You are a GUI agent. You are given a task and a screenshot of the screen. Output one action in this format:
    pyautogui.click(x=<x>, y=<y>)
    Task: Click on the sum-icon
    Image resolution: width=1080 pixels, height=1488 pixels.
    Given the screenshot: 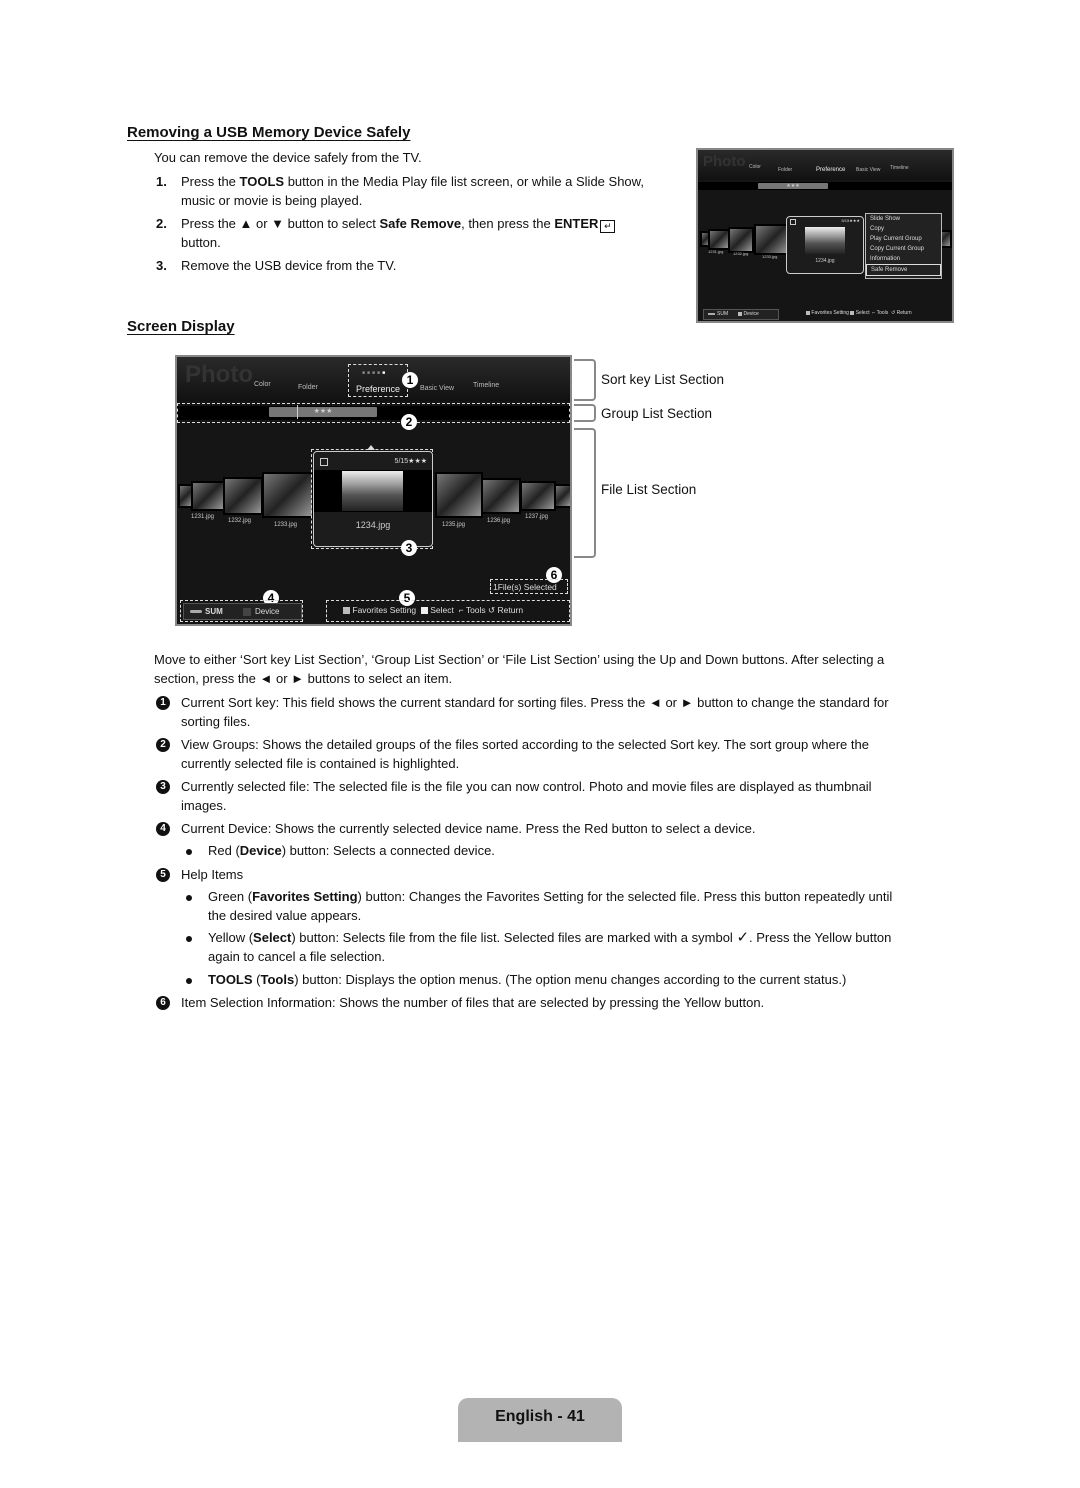 What is the action you would take?
    pyautogui.click(x=196, y=612)
    